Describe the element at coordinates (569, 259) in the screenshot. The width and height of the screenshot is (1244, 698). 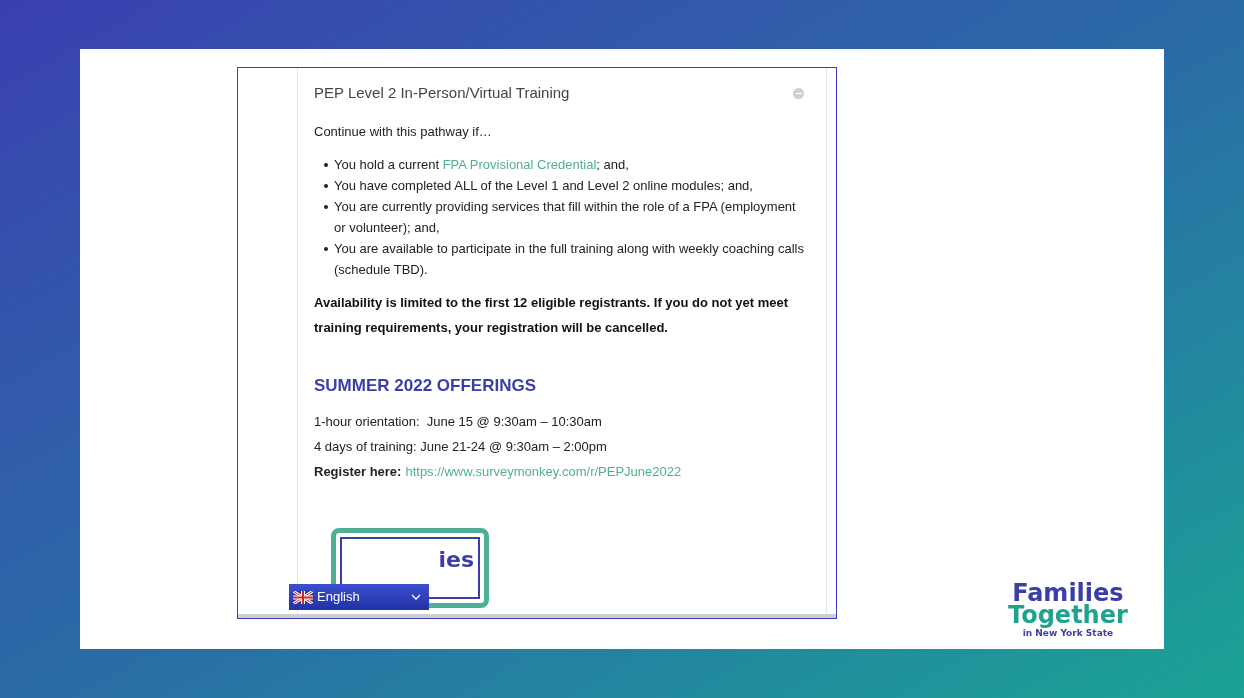
I see `bullet-text: You are available to participate in the full training along with weekly coaching calls (schedule TBD).` at that location.